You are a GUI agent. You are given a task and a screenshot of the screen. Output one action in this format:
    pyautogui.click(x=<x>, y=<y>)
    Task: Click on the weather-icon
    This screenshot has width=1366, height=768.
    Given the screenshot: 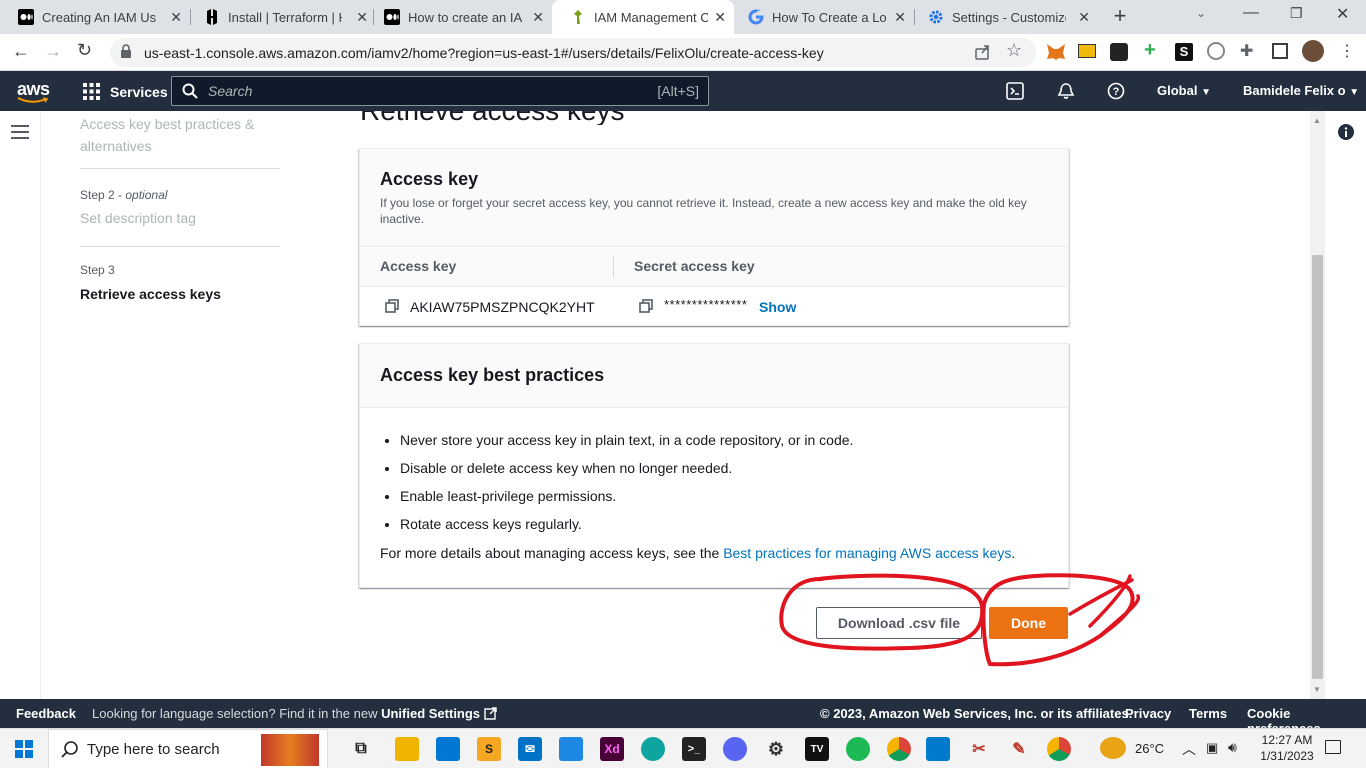 What is the action you would take?
    pyautogui.click(x=1113, y=748)
    